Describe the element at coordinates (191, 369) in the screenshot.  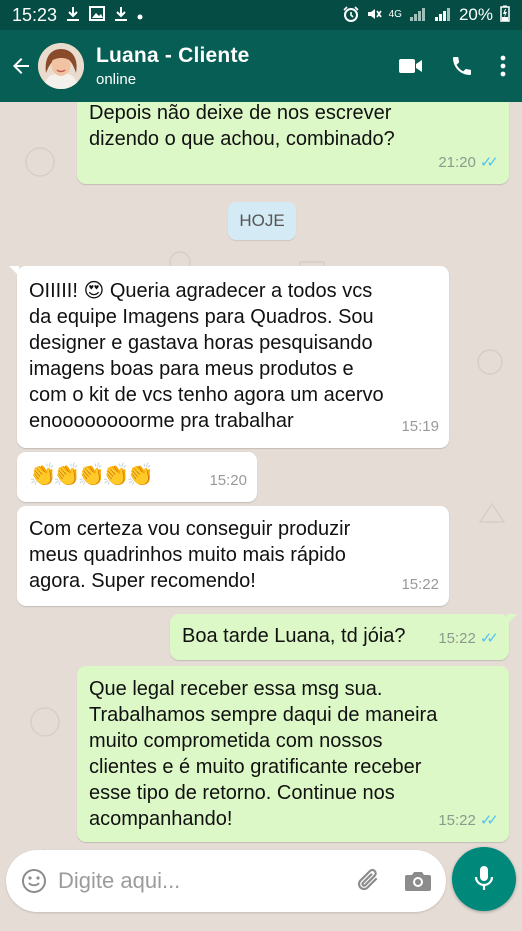
I see `message-text-line: imagens boas para meus produtos e` at that location.